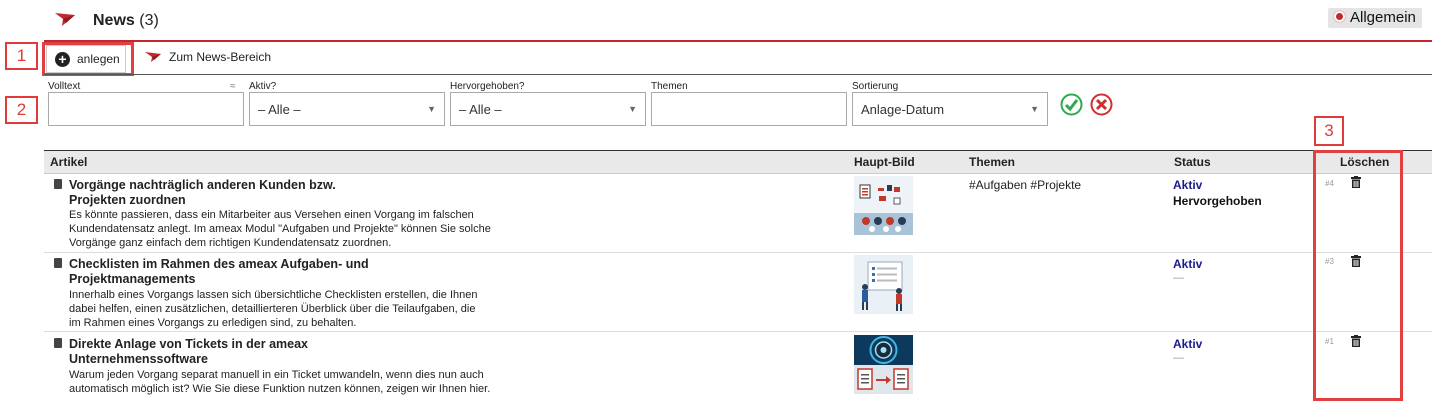 The height and width of the screenshot is (401, 1432). What do you see at coordinates (64, 86) in the screenshot?
I see `volltext-label: Volltext` at bounding box center [64, 86].